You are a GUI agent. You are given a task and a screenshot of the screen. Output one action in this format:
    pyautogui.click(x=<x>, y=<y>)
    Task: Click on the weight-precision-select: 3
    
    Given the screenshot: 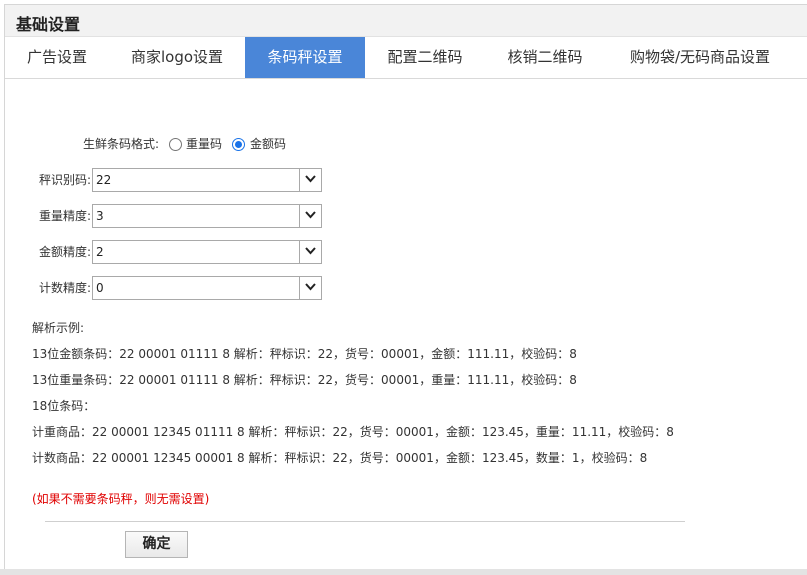 What is the action you would take?
    pyautogui.click(x=207, y=216)
    